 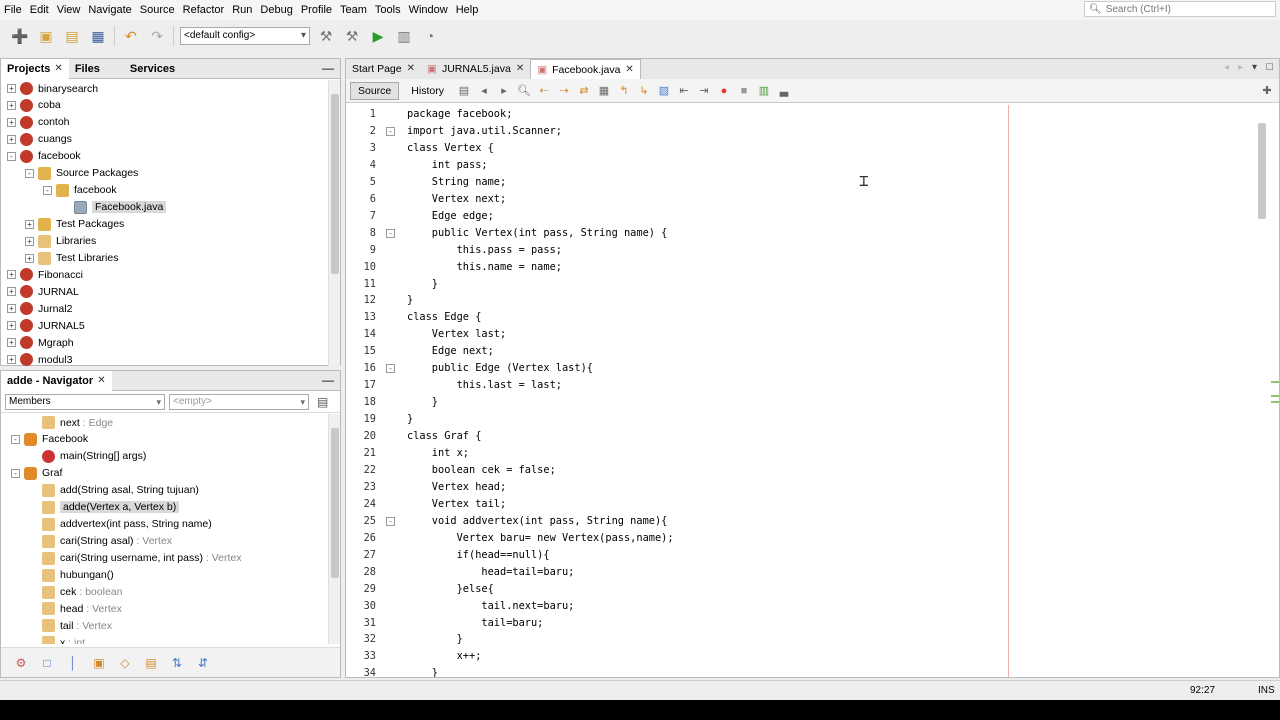 I want to click on open-project-icon: ▤, so click(x=72, y=36).